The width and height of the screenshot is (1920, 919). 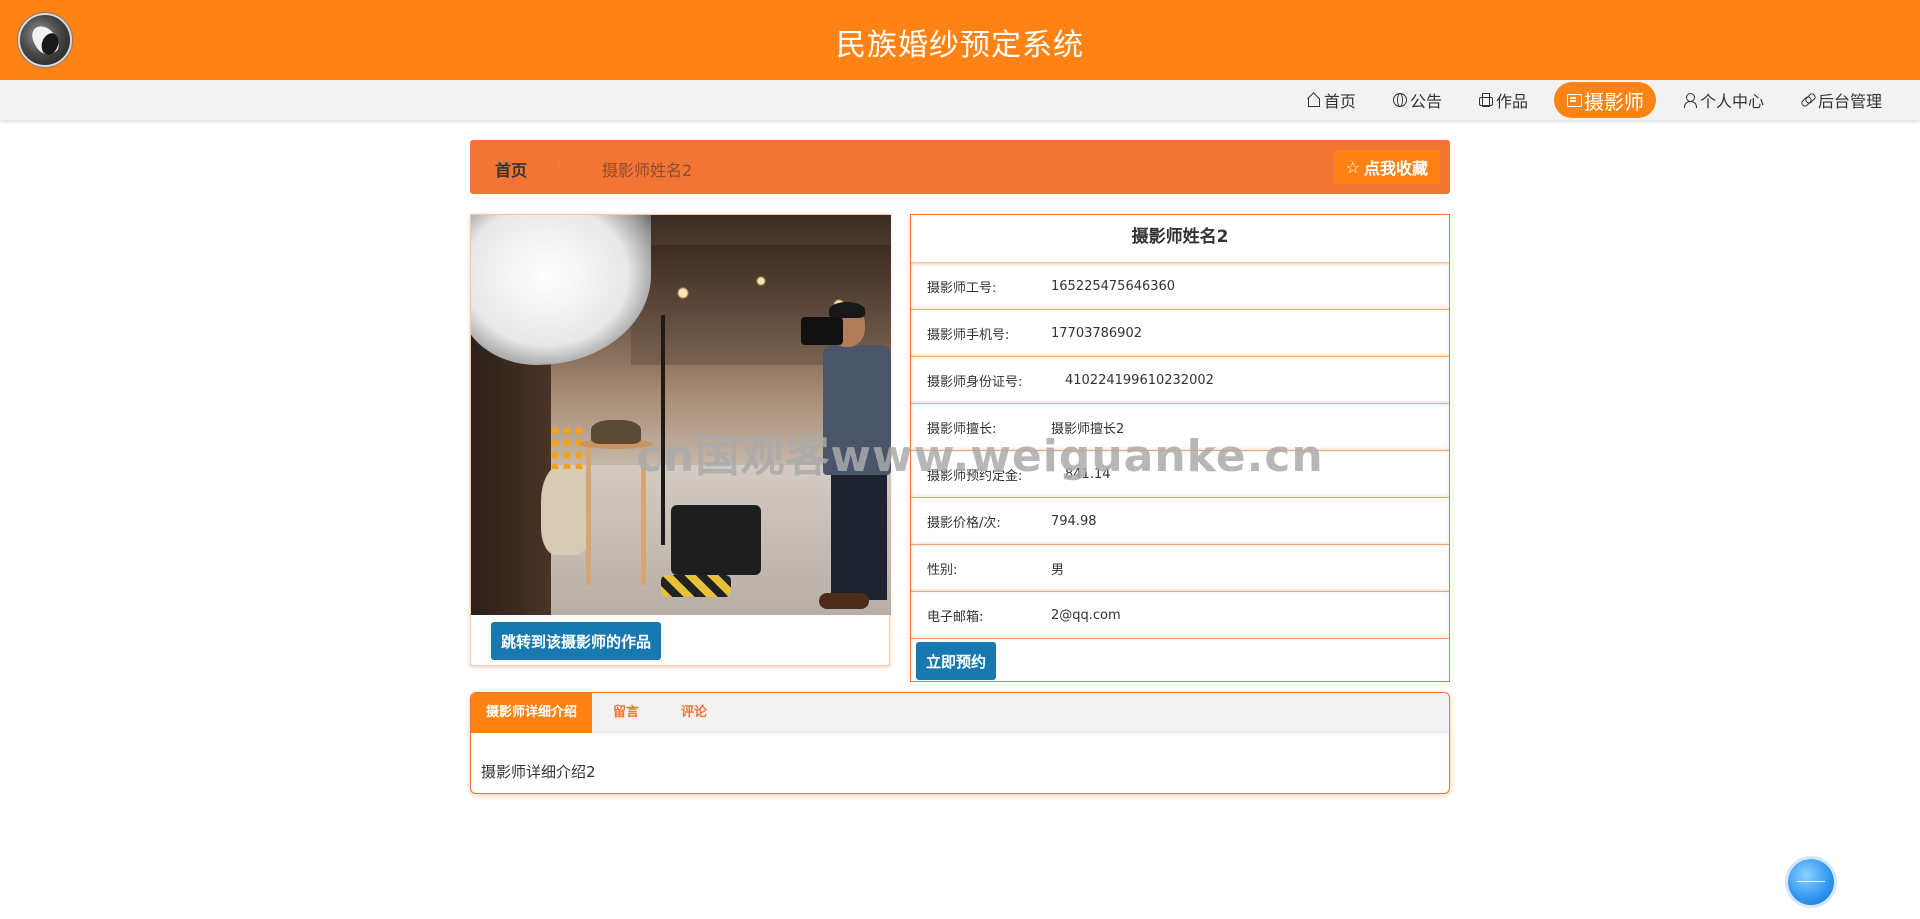 I want to click on info-label: 摄影师工号:, so click(x=962, y=288).